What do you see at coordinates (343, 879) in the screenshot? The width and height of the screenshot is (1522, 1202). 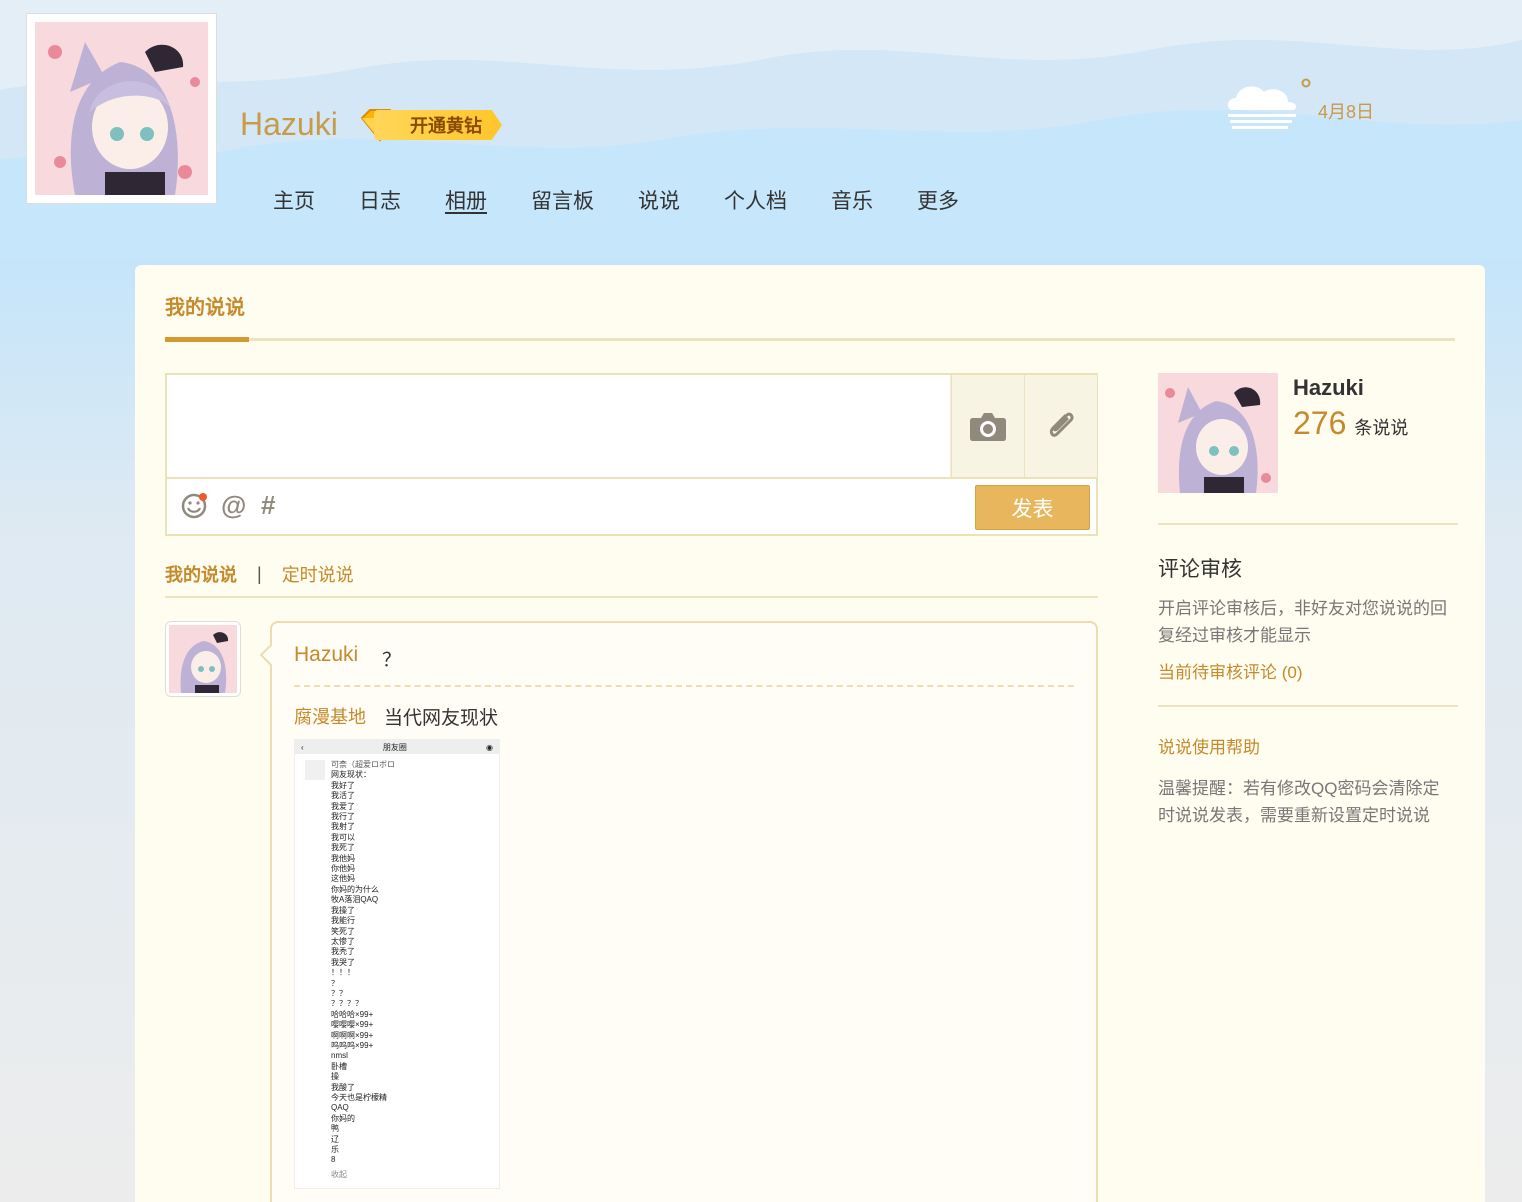 I see `shot-text-line: 这他妈` at bounding box center [343, 879].